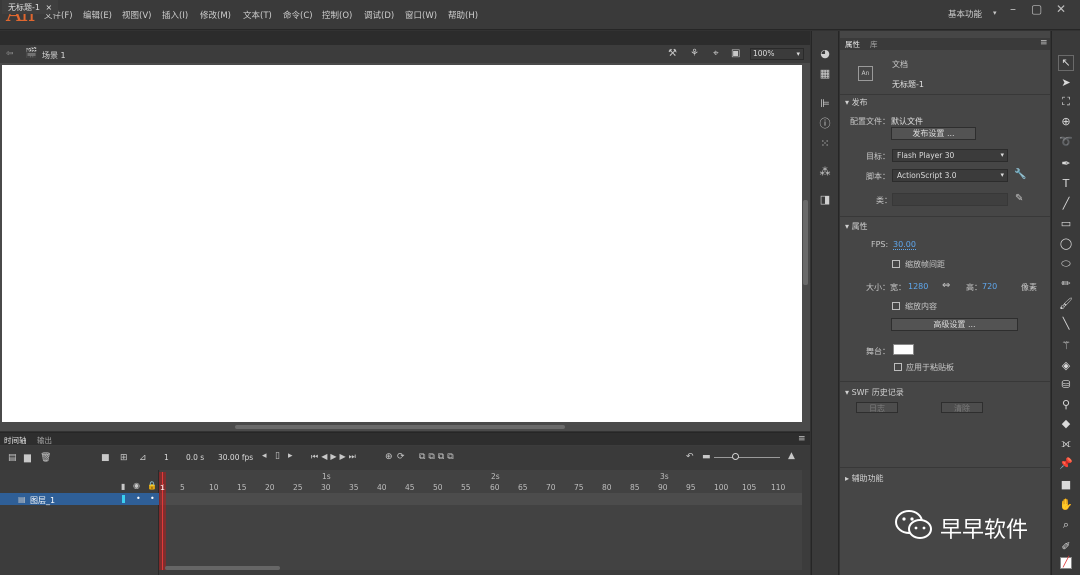  Describe the element at coordinates (825, 104) in the screenshot. I see `align-panel-icon: ⊫` at that location.